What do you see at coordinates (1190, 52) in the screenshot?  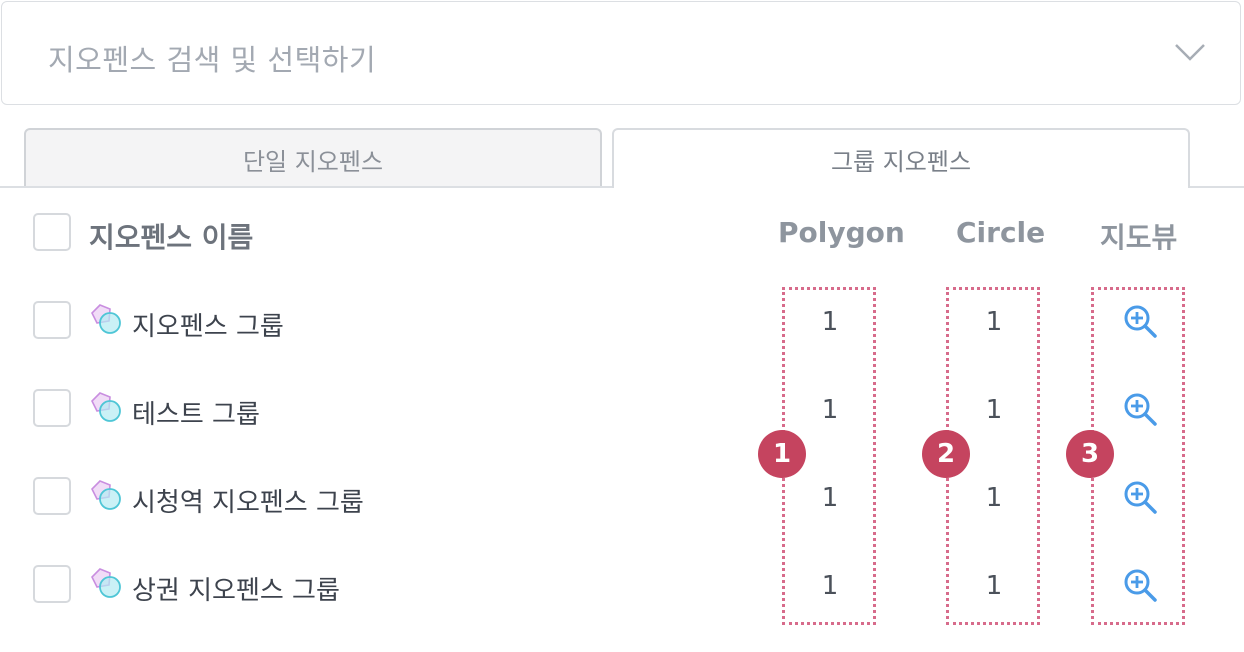 I see `chevron-down-icon` at bounding box center [1190, 52].